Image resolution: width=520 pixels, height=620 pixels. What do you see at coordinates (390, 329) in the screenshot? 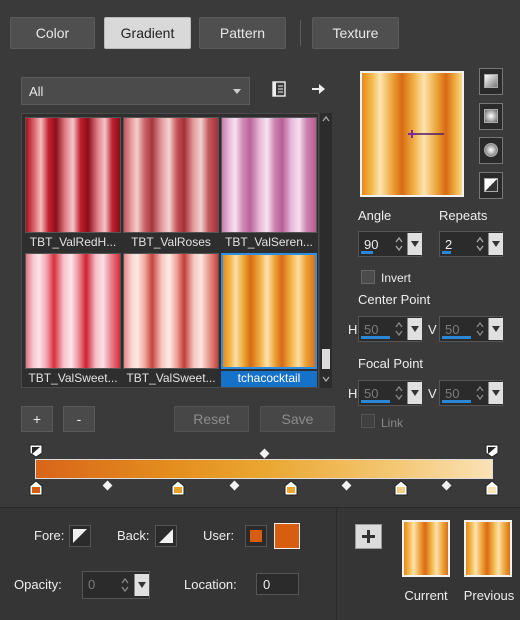
I see `center-h-field: 50` at bounding box center [390, 329].